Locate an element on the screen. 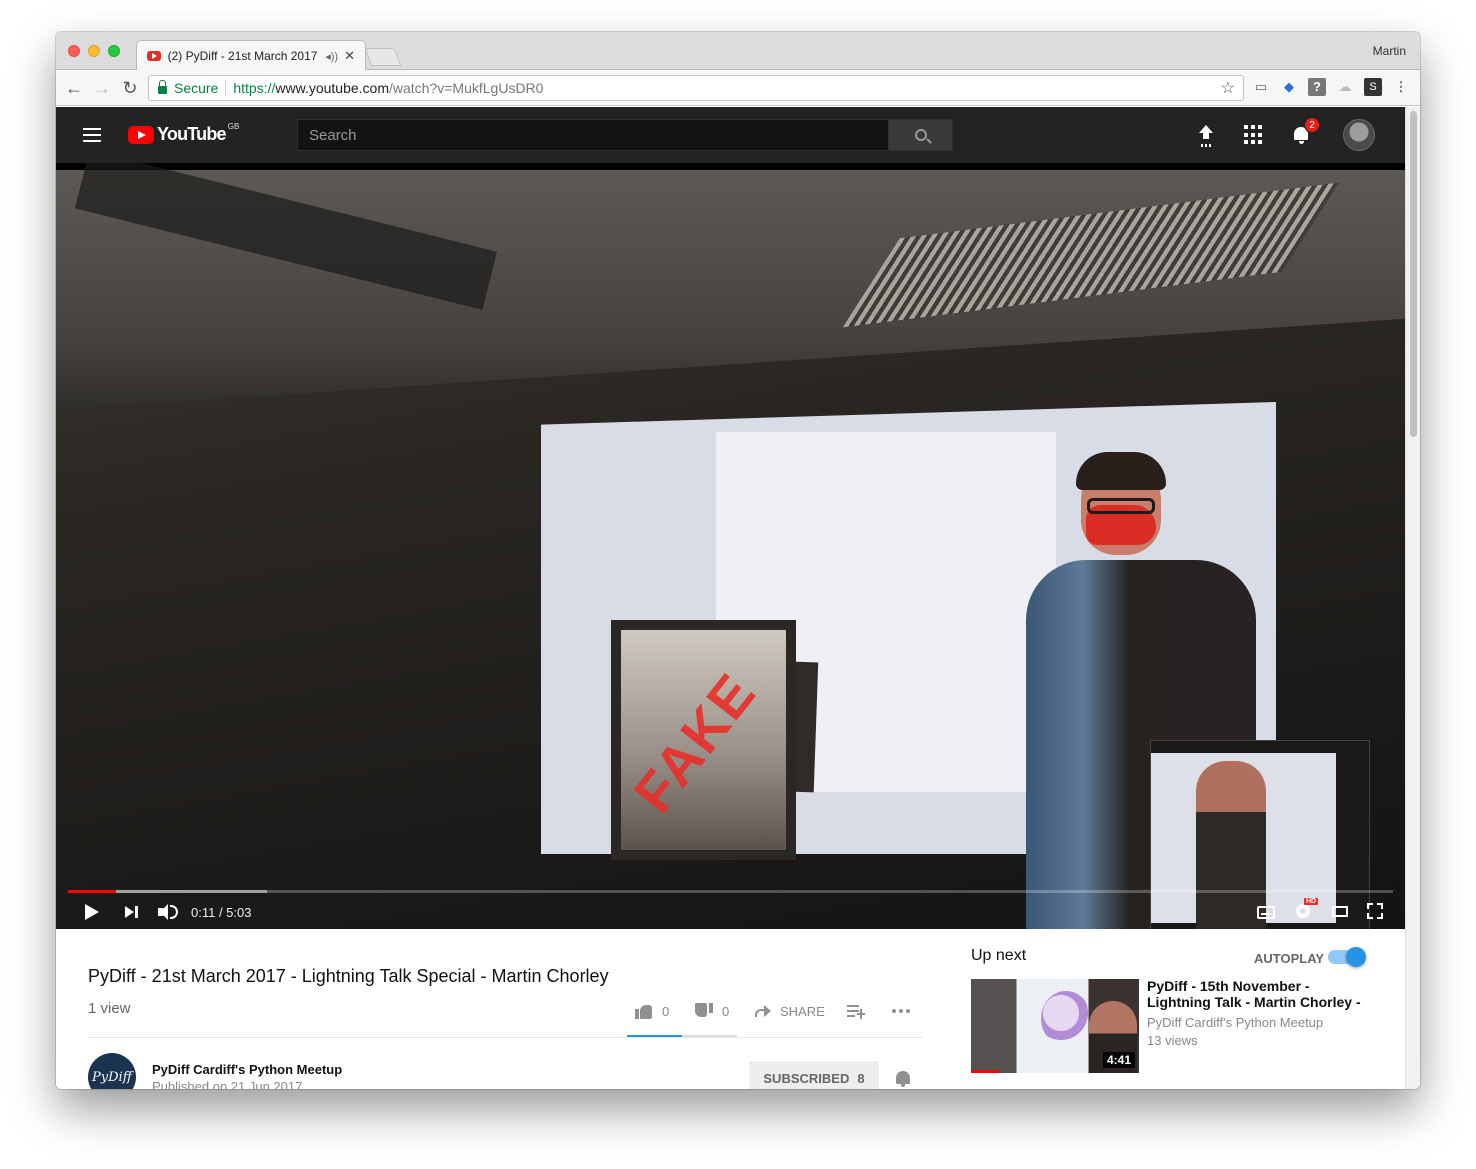 Image resolution: width=1476 pixels, height=1169 pixels. extension-cloud-icon: ☁ is located at coordinates (1345, 87).